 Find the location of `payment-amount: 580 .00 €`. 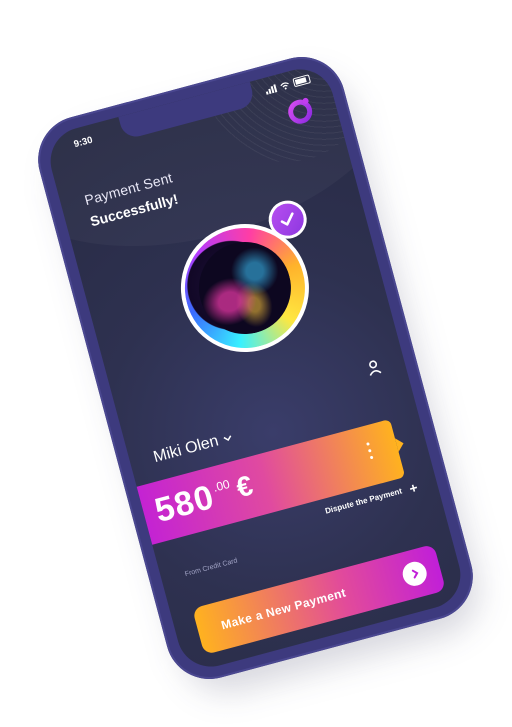

payment-amount: 580 .00 € is located at coordinates (204, 499).